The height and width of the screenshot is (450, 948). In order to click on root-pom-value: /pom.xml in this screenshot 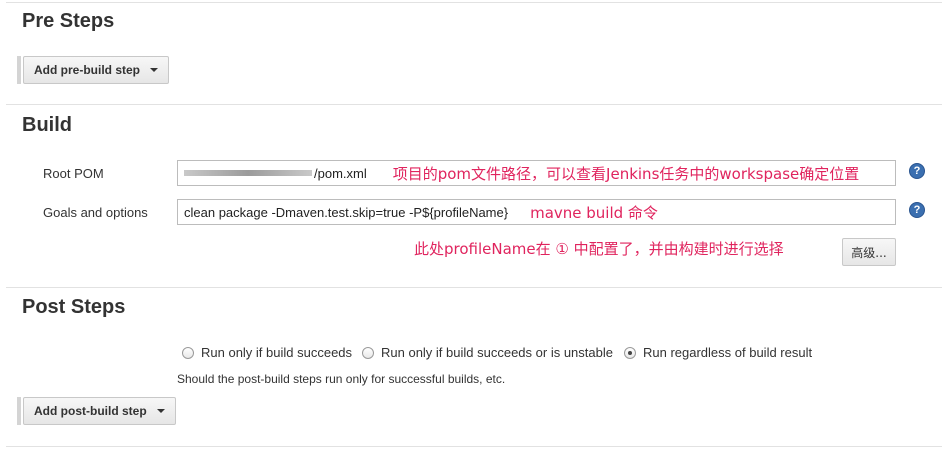, I will do `click(340, 173)`.